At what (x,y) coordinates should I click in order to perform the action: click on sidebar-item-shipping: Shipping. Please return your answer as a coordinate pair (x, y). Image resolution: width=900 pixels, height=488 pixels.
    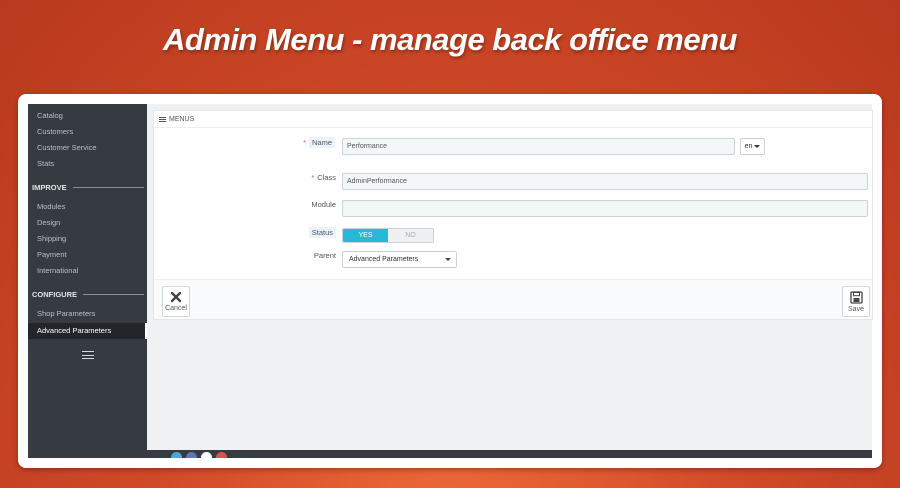
    Looking at the image, I should click on (87, 239).